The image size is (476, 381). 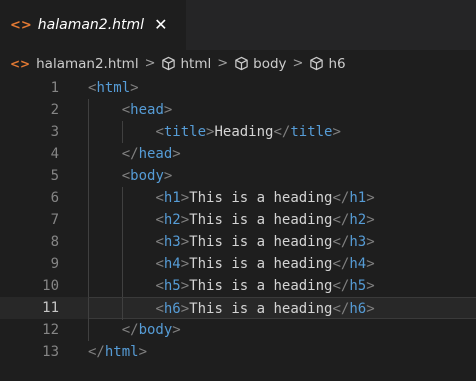 I want to click on code-line: 11 <h6>This is a heading</h6>, so click(x=238, y=308).